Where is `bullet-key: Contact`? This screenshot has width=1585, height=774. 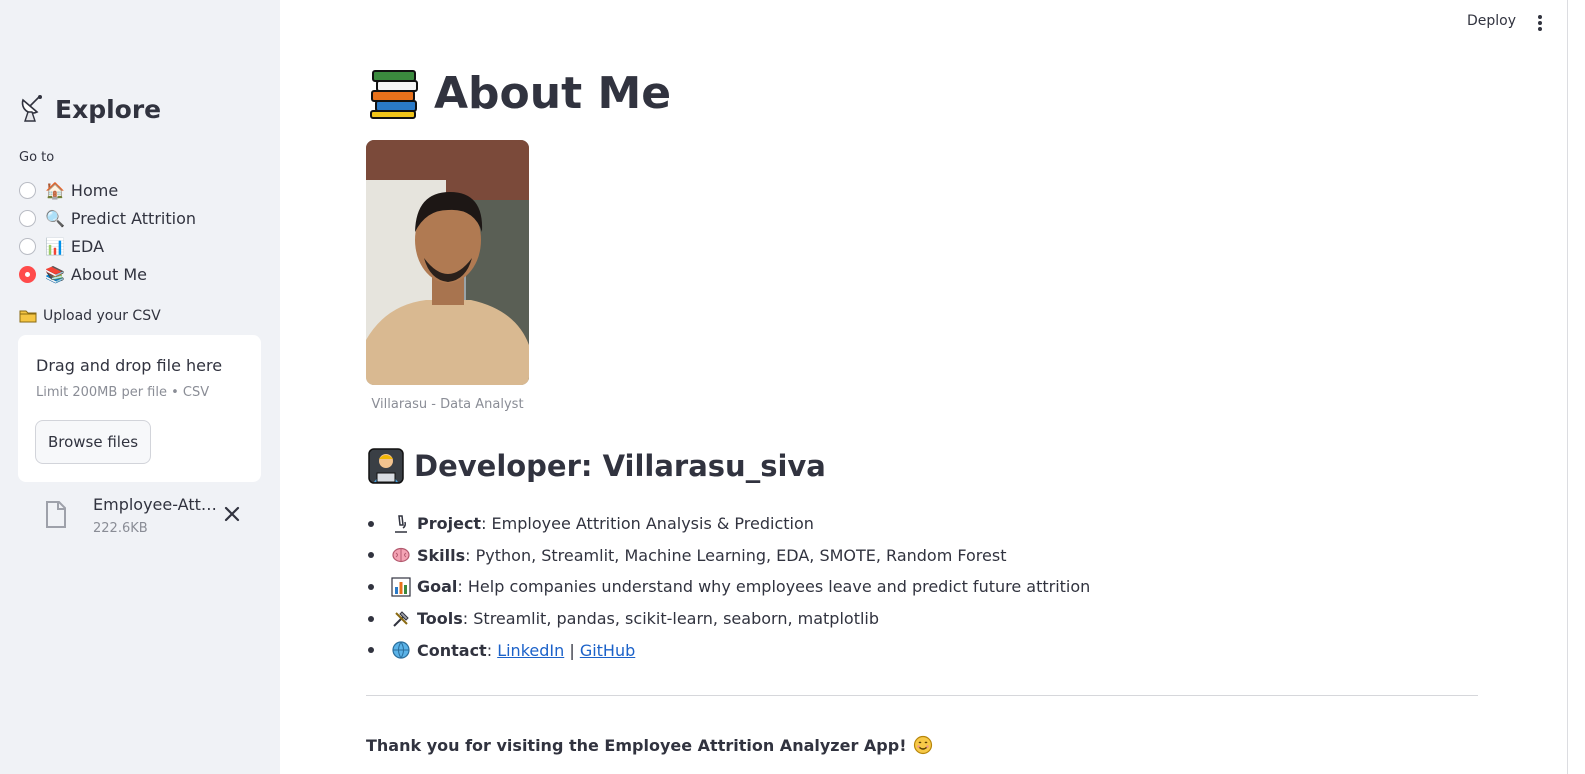
bullet-key: Contact is located at coordinates (452, 650).